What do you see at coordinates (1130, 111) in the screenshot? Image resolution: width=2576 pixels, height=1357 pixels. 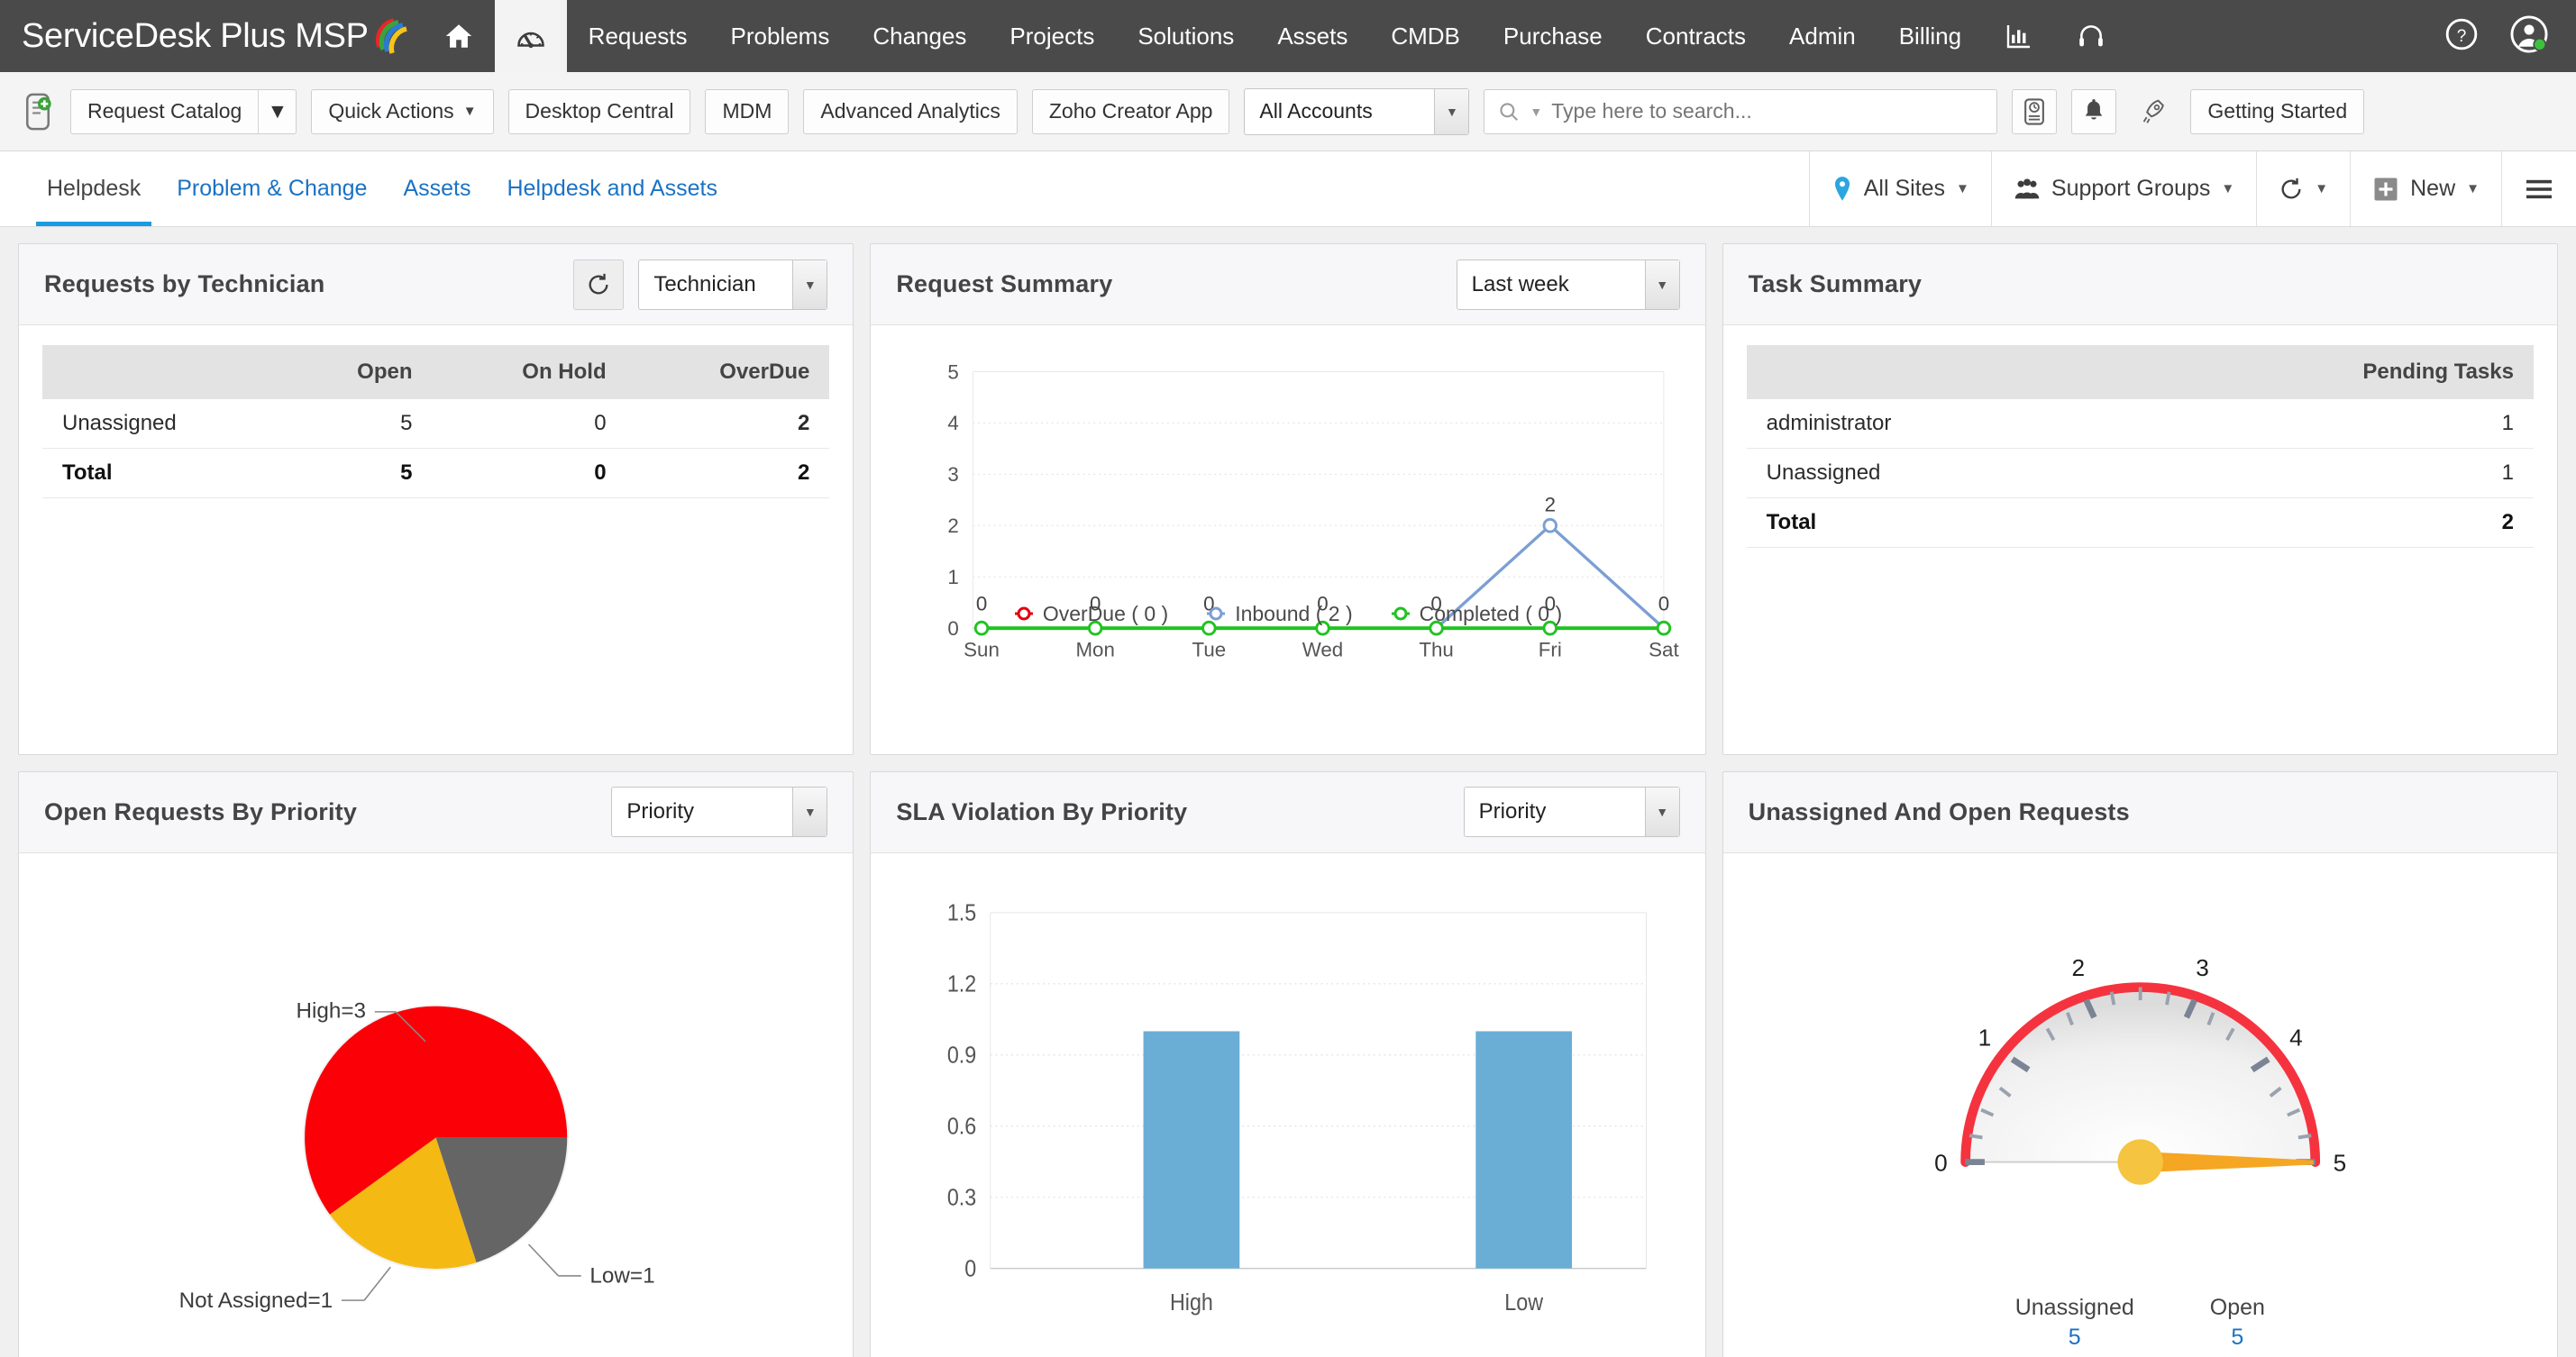 I see `zoho-creator-app-button: Zoho Creator App` at bounding box center [1130, 111].